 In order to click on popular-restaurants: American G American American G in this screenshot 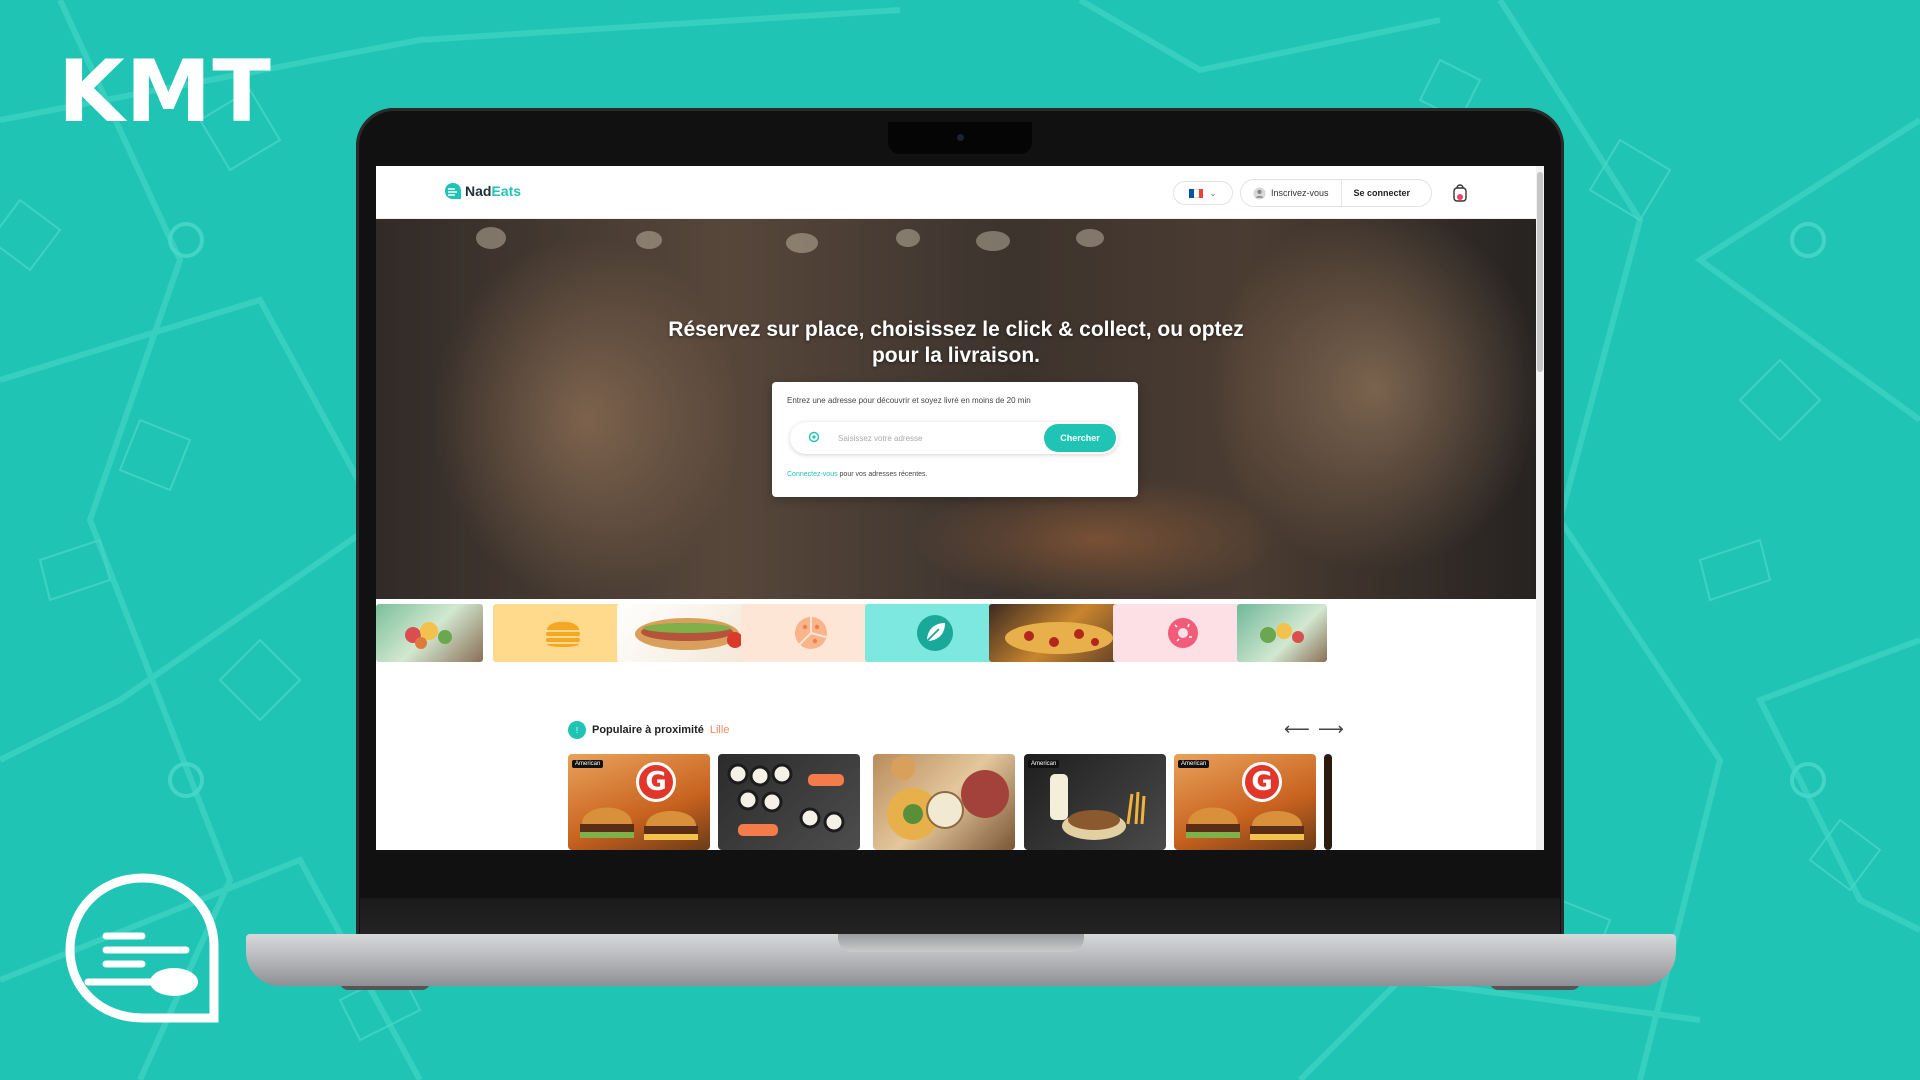, I will do `click(1048, 802)`.